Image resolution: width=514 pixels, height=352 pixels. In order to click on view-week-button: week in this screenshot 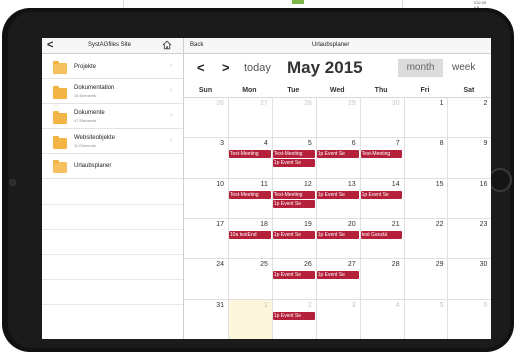, I will do `click(463, 67)`.